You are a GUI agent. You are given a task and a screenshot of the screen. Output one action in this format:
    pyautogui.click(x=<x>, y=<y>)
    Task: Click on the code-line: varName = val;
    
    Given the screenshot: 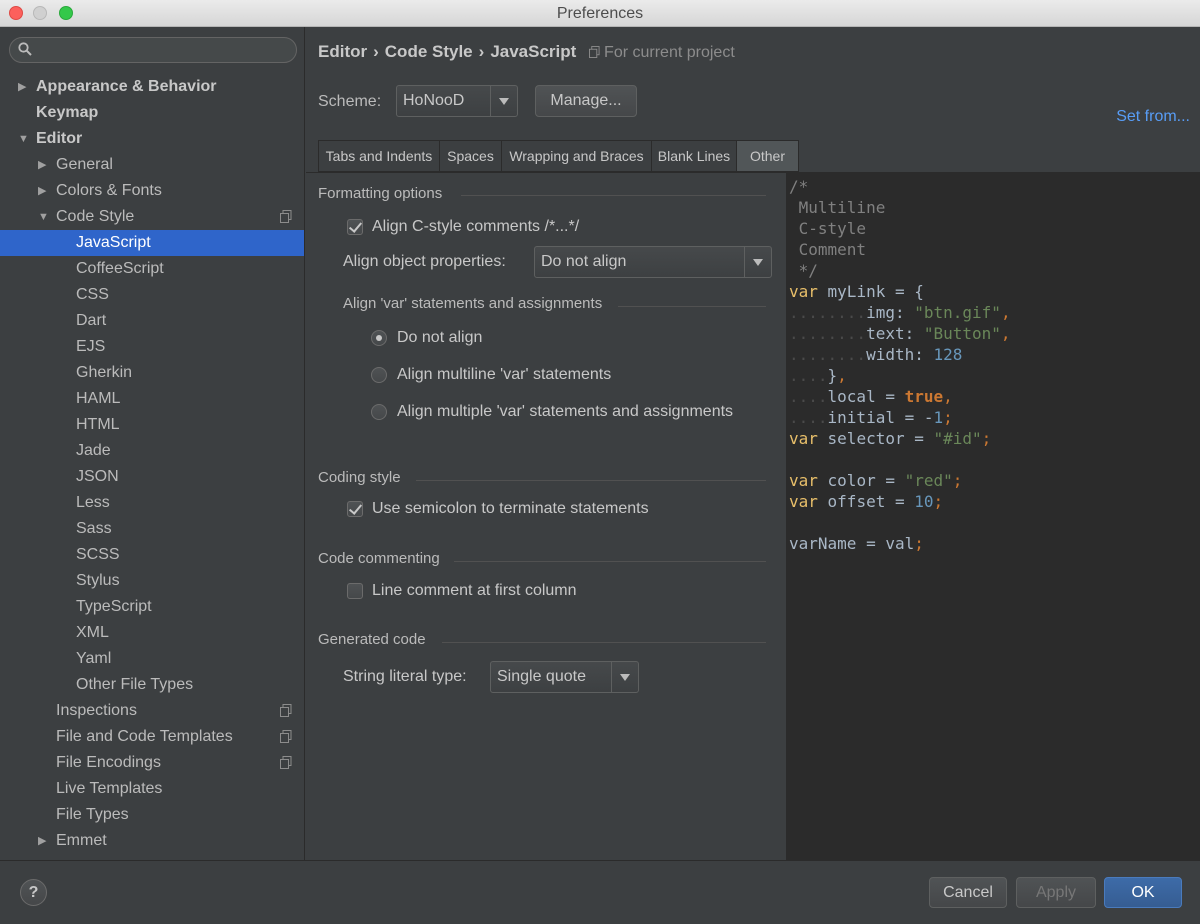 What is the action you would take?
    pyautogui.click(x=856, y=543)
    